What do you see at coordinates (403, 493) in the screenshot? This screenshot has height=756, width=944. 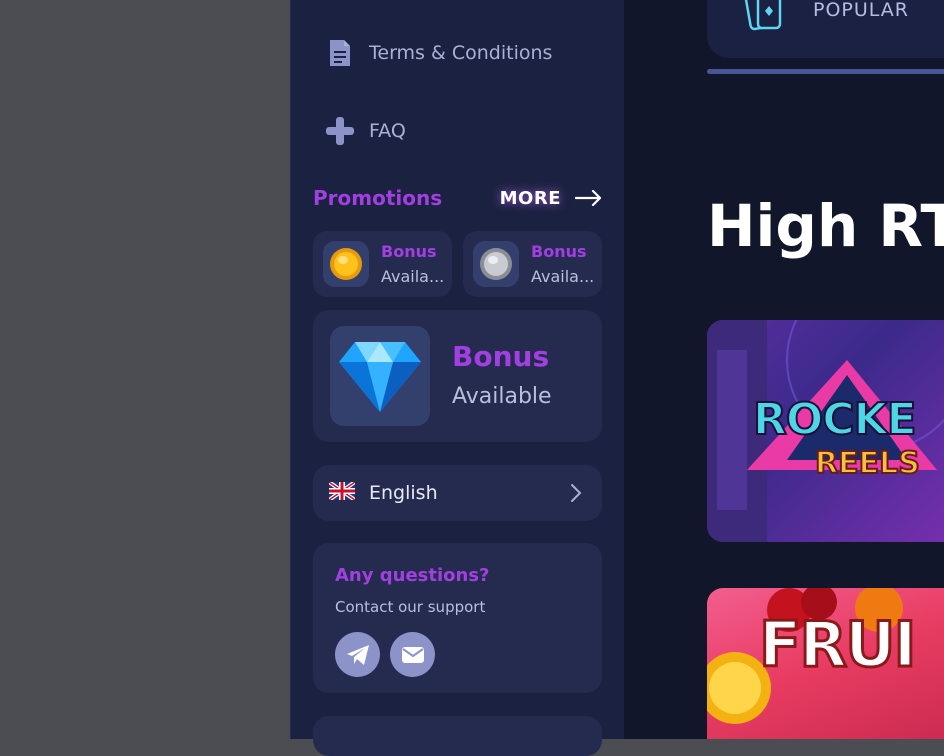 I see `language-label: English` at bounding box center [403, 493].